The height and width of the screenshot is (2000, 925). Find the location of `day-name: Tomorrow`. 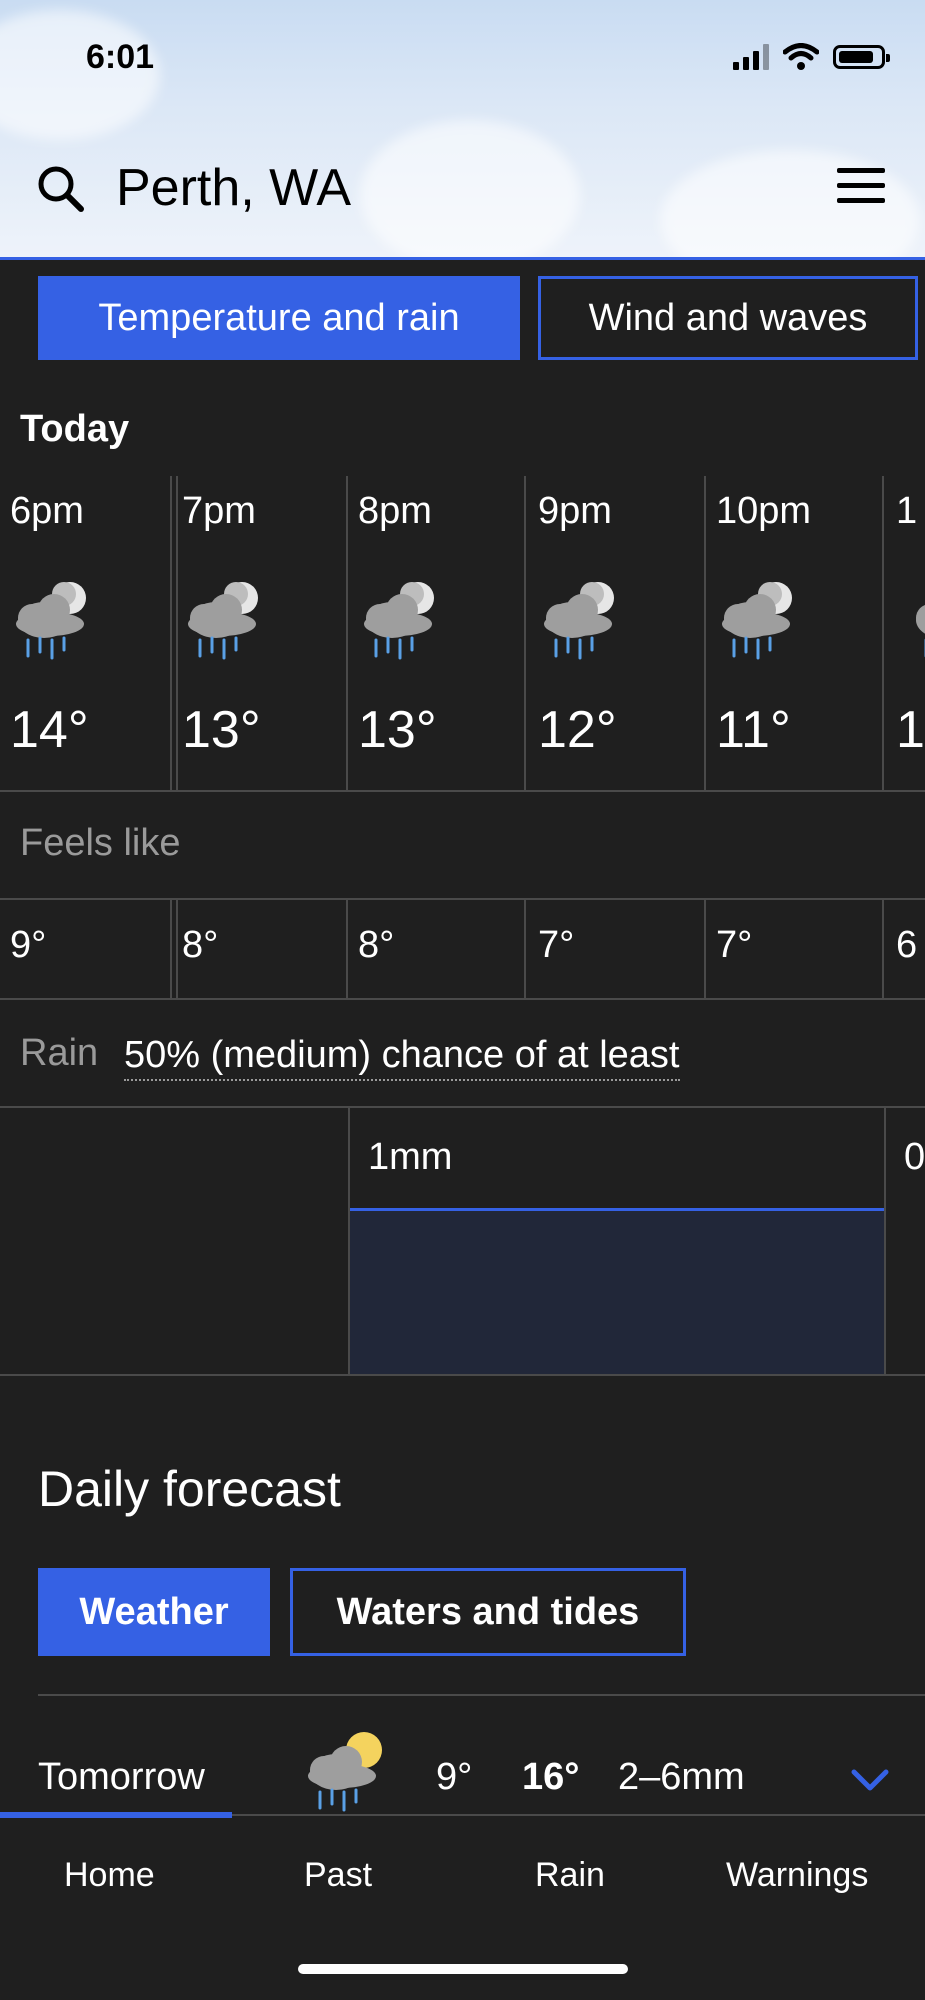

day-name: Tomorrow is located at coordinates (121, 1777).